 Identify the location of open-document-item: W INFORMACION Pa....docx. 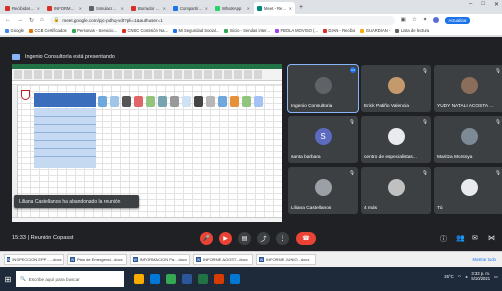
(160, 259).